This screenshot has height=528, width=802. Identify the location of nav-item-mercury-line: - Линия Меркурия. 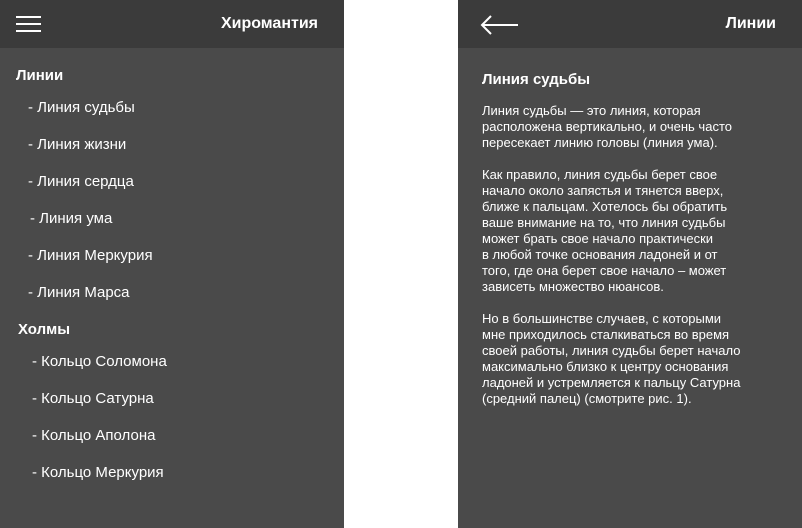
(90, 255).